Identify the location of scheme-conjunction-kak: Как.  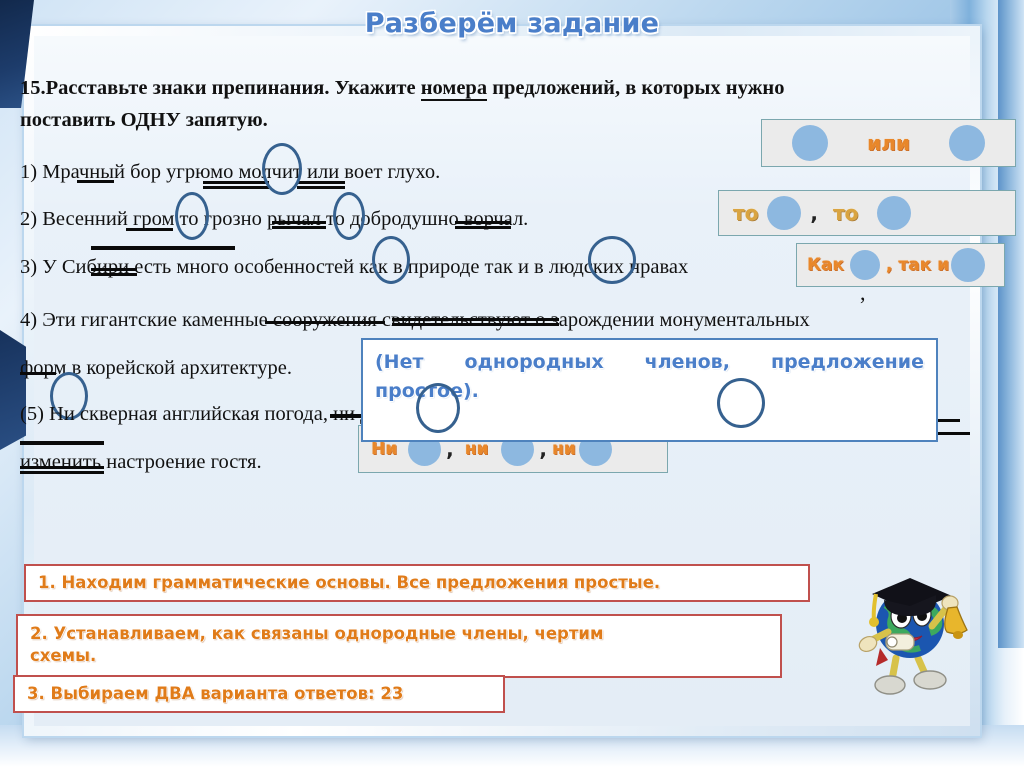
(825, 265).